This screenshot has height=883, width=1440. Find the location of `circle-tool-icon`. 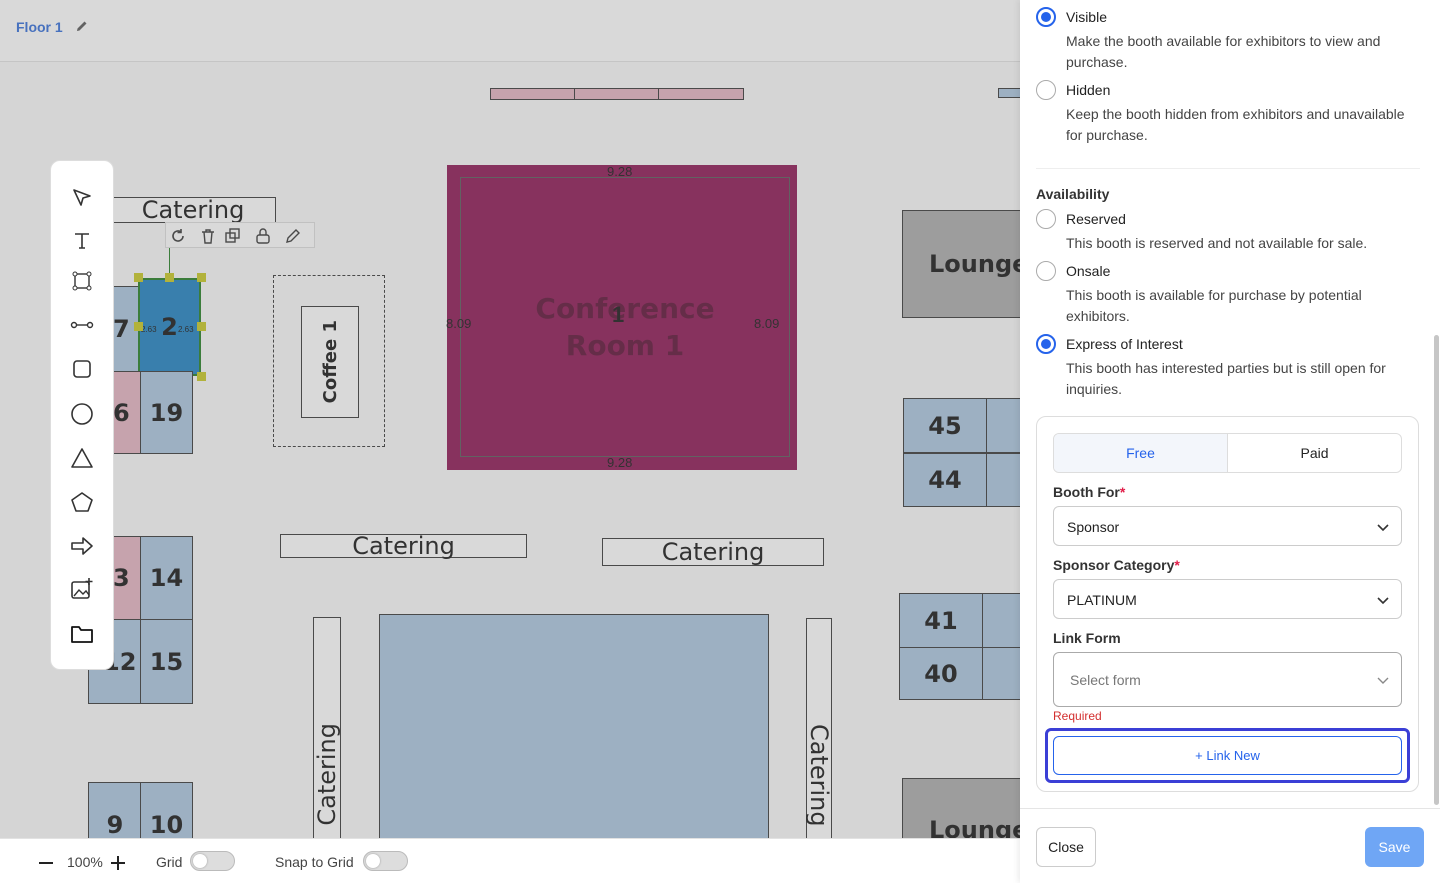

circle-tool-icon is located at coordinates (82, 414).